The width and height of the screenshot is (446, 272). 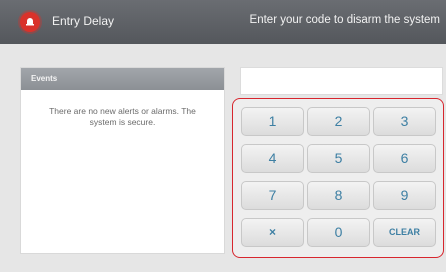 What do you see at coordinates (338, 195) in the screenshot?
I see `key-8-button: 8` at bounding box center [338, 195].